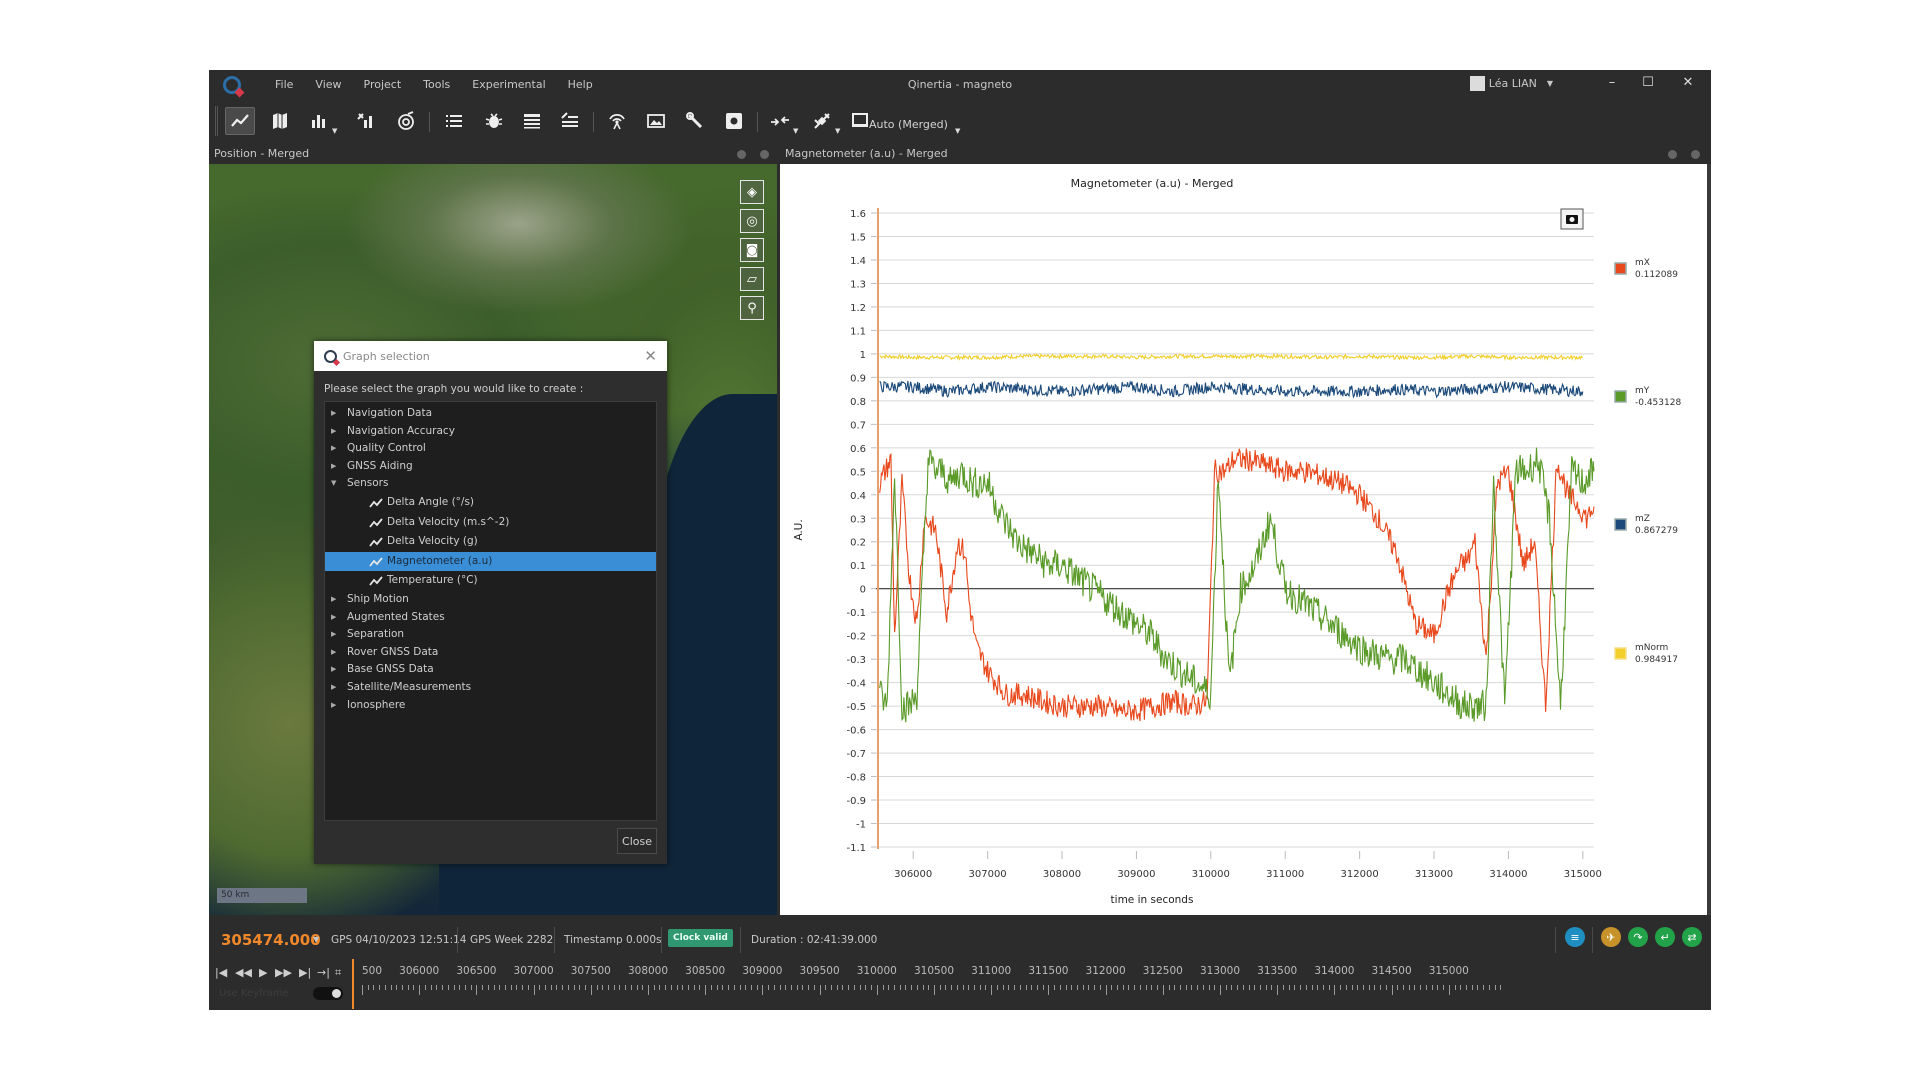 The height and width of the screenshot is (1080, 1920). What do you see at coordinates (617, 121) in the screenshot?
I see `antenna-icon` at bounding box center [617, 121].